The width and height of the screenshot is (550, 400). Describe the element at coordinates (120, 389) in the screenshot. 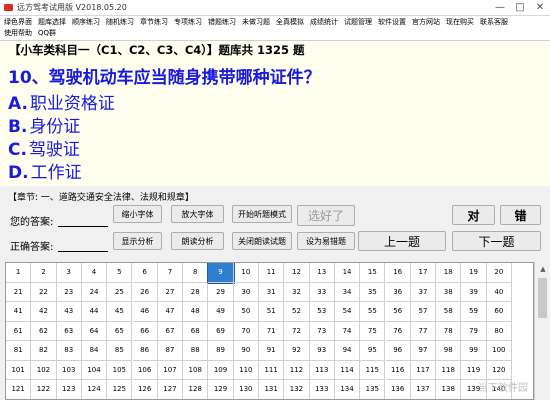

I see `question-cell: 125` at that location.